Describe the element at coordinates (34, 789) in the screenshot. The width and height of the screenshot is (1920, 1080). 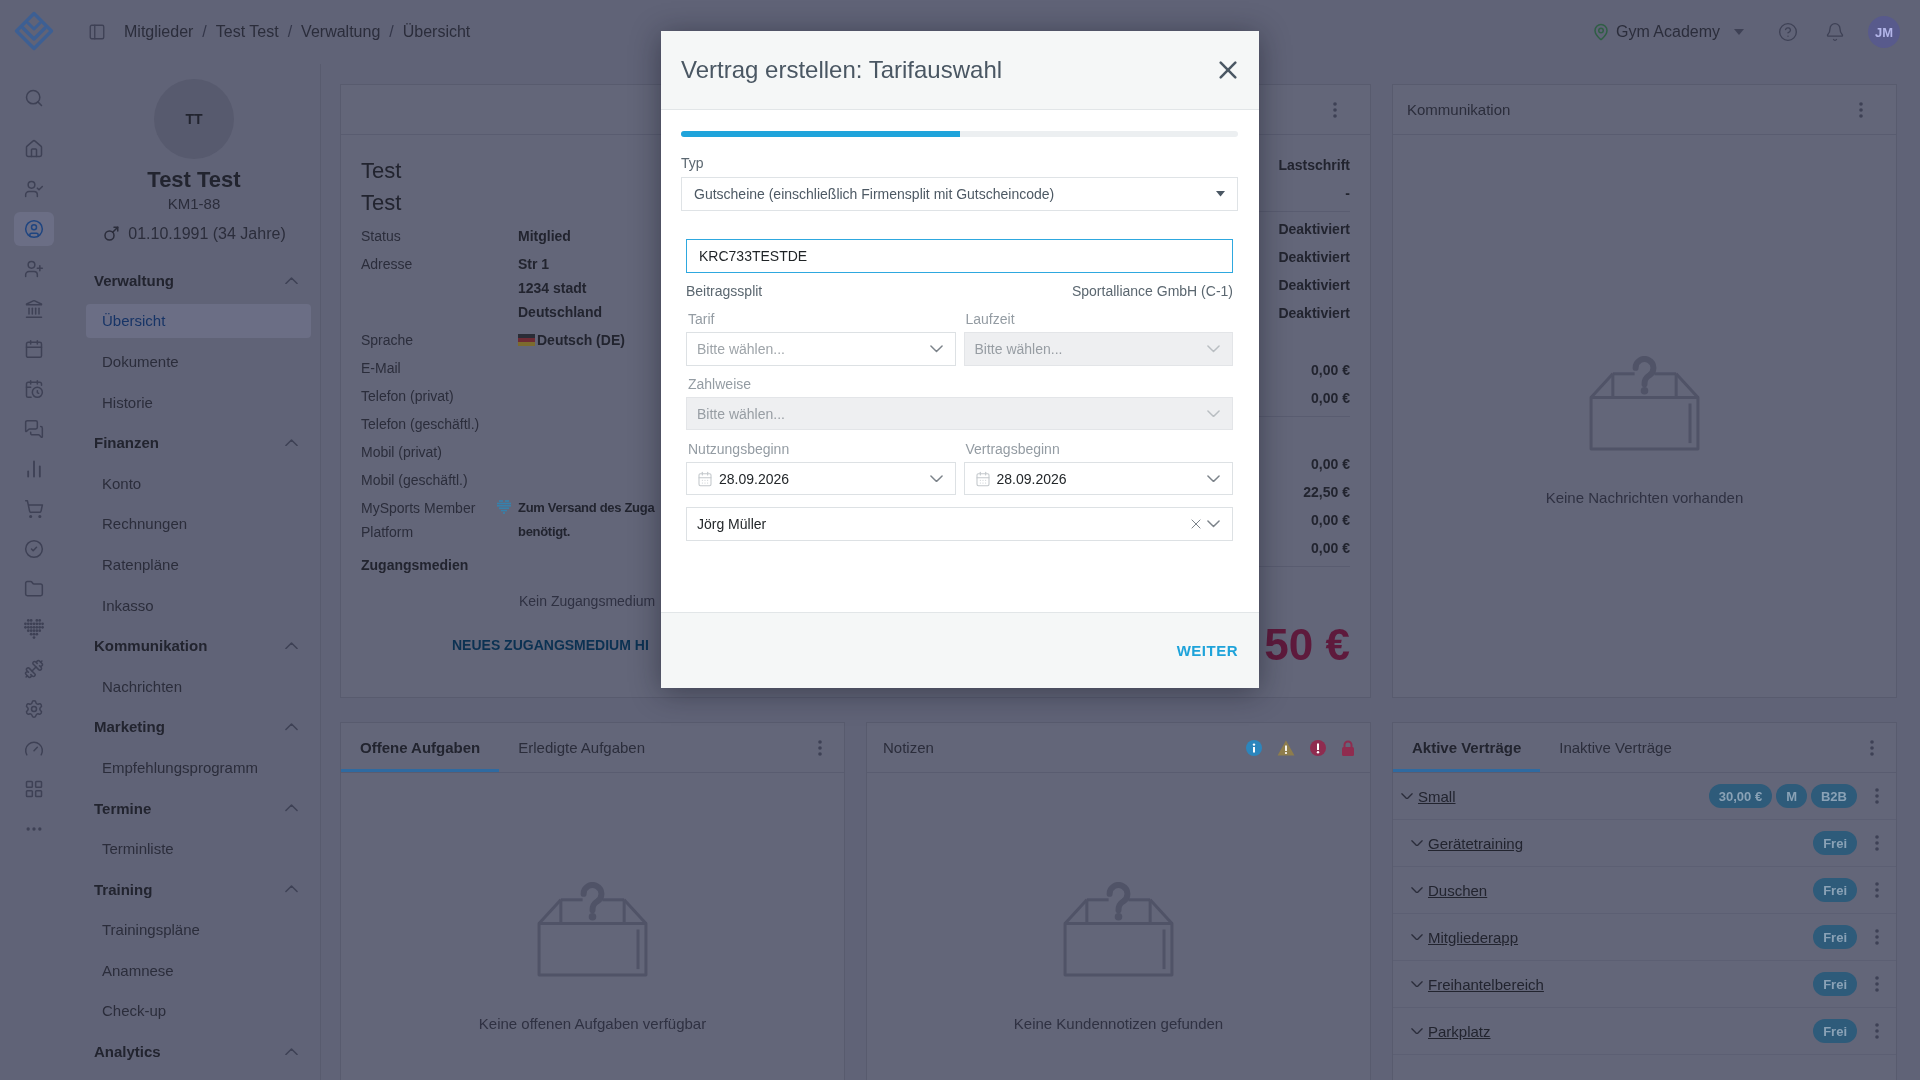
I see `grid-icon` at that location.